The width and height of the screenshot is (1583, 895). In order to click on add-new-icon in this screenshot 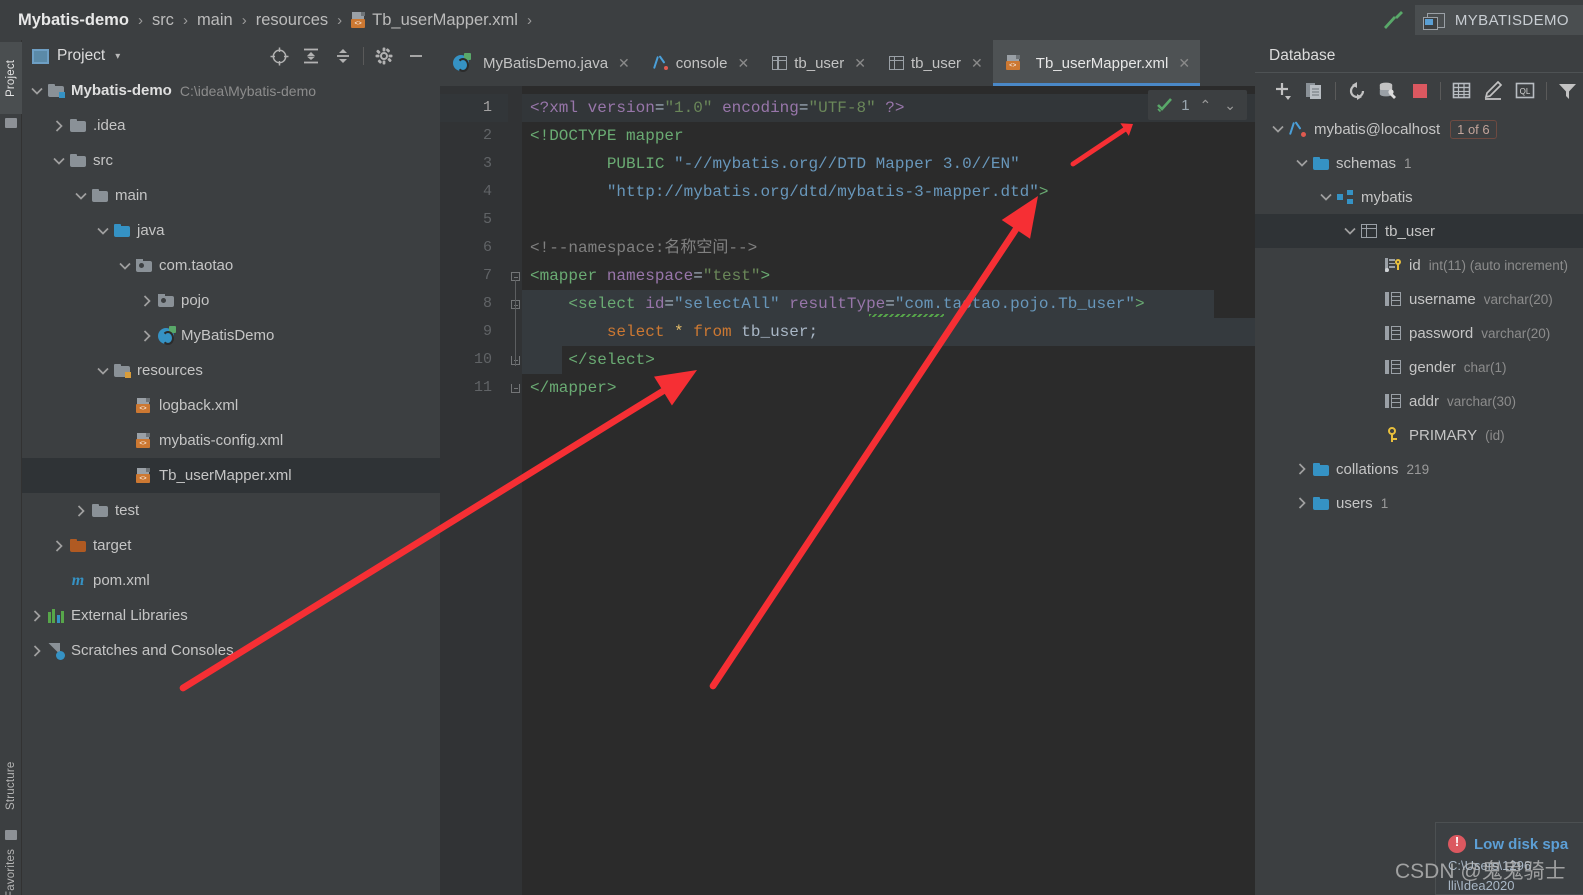, I will do `click(1282, 91)`.